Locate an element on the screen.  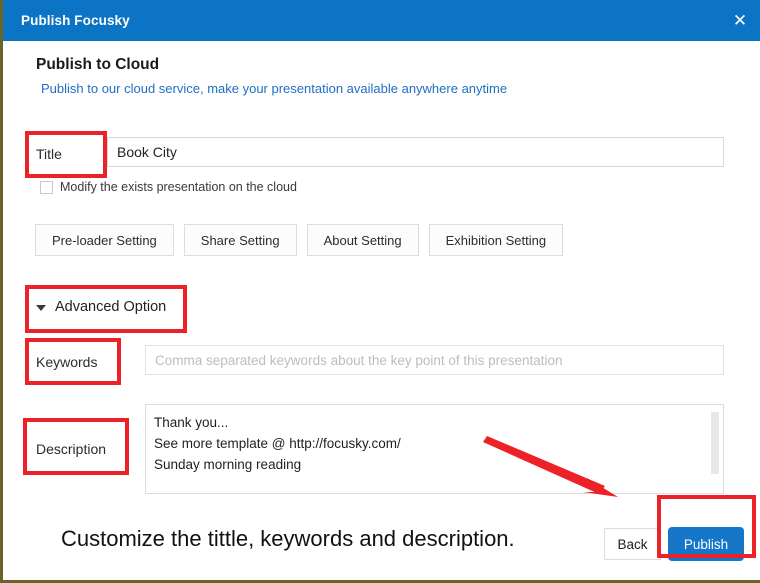
exhibition-setting-button: Exhibition Setting is located at coordinates (496, 240).